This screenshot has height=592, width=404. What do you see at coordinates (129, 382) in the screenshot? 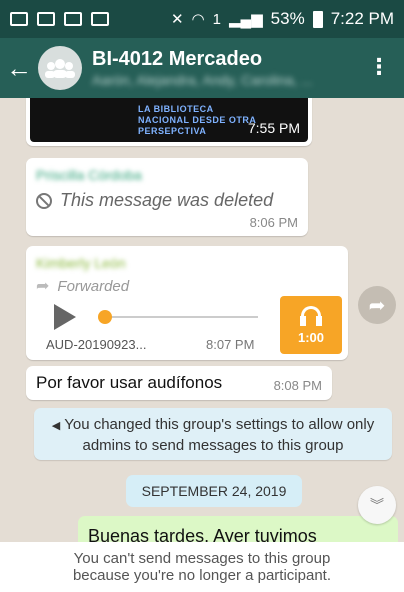
I see `message-text: Por favor usar audífonos` at bounding box center [129, 382].